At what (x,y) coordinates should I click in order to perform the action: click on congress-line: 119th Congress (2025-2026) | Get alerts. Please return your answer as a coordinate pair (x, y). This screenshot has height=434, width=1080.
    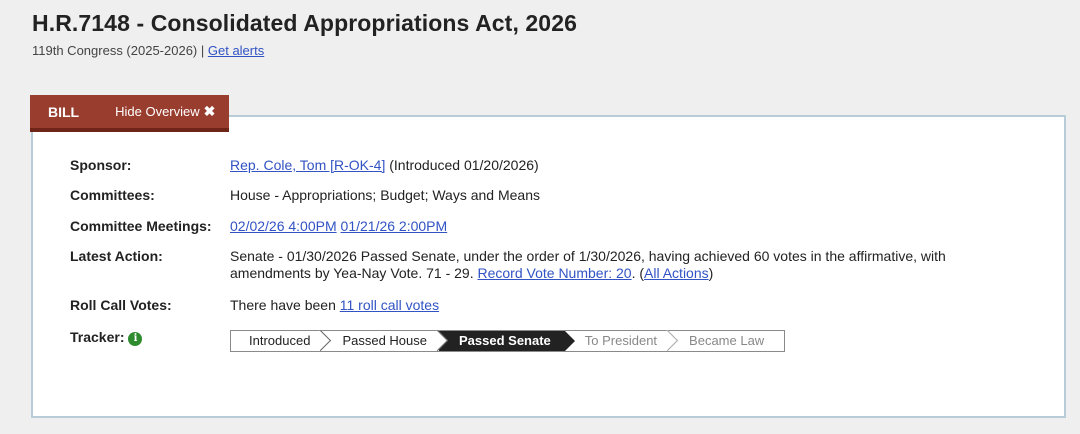
    Looking at the image, I should click on (148, 50).